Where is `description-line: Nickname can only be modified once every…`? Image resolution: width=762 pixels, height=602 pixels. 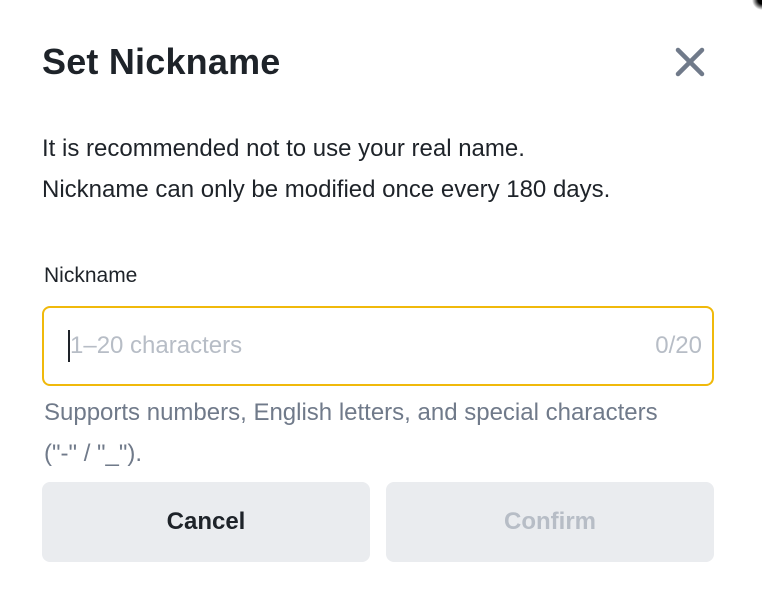 description-line: Nickname can only be modified once every… is located at coordinates (326, 189).